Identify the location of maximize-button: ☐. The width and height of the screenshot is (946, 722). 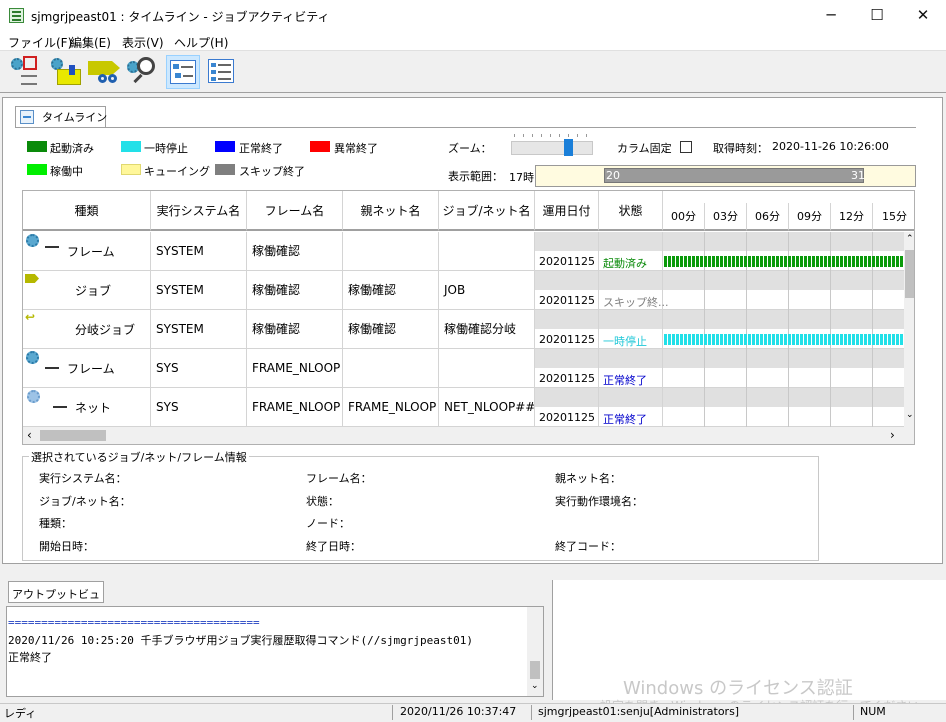
(877, 15).